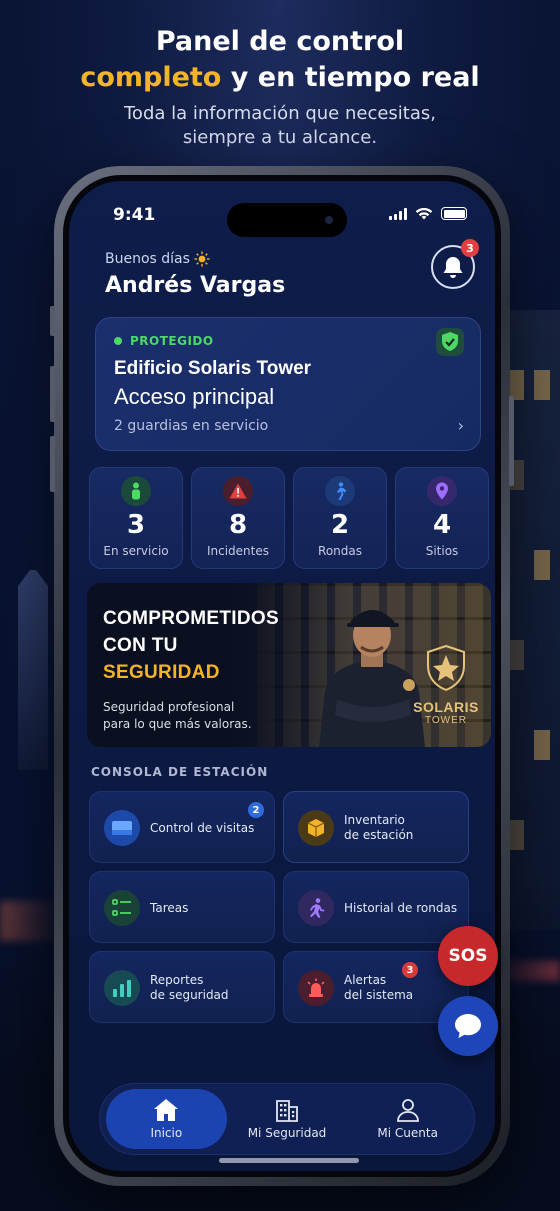 The width and height of the screenshot is (560, 1211). I want to click on bar-chart-icon, so click(122, 988).